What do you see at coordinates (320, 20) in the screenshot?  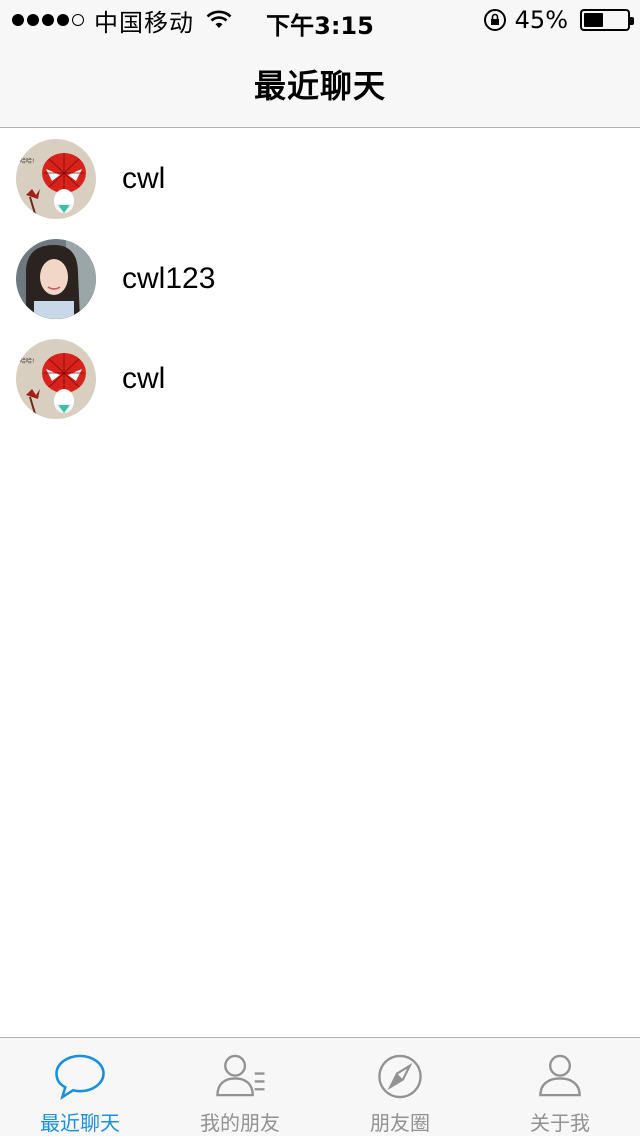 I see `status-bar: 中国移动 下午3:15 45%` at bounding box center [320, 20].